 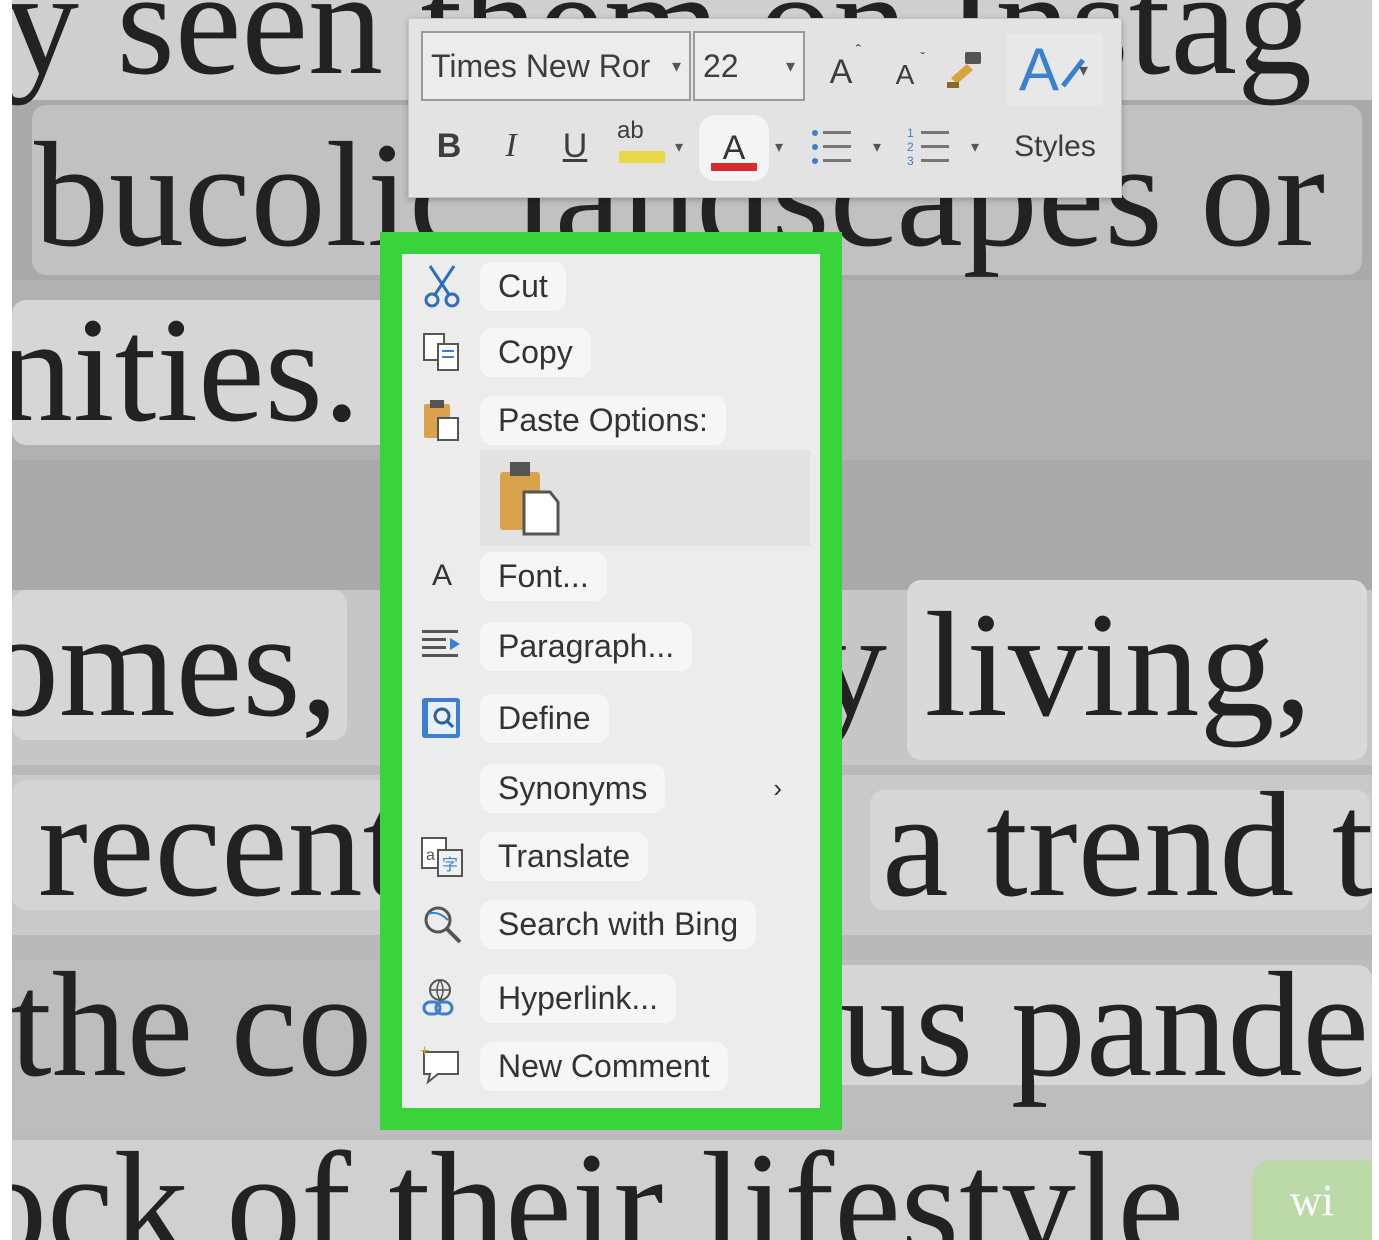 What do you see at coordinates (523, 286) in the screenshot?
I see `menu-label-cut: Cut` at bounding box center [523, 286].